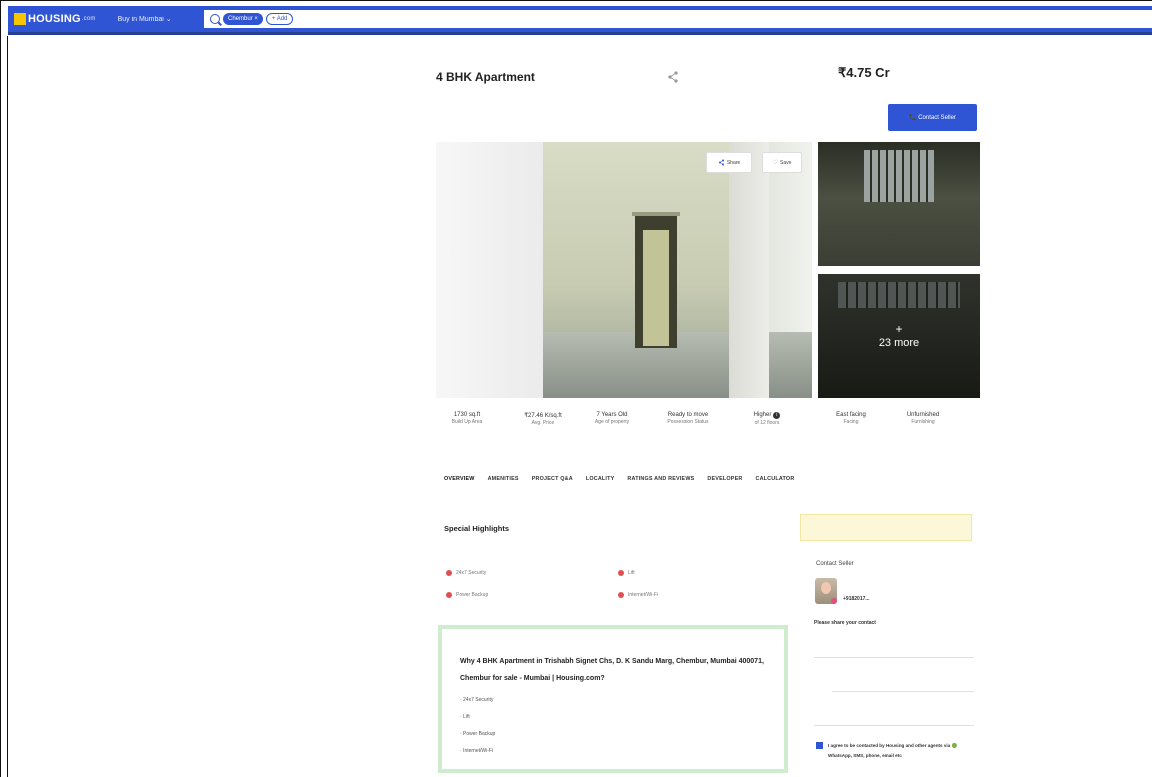 The height and width of the screenshot is (777, 1152). What do you see at coordinates (580, 33) in the screenshot?
I see `header-divider` at bounding box center [580, 33].